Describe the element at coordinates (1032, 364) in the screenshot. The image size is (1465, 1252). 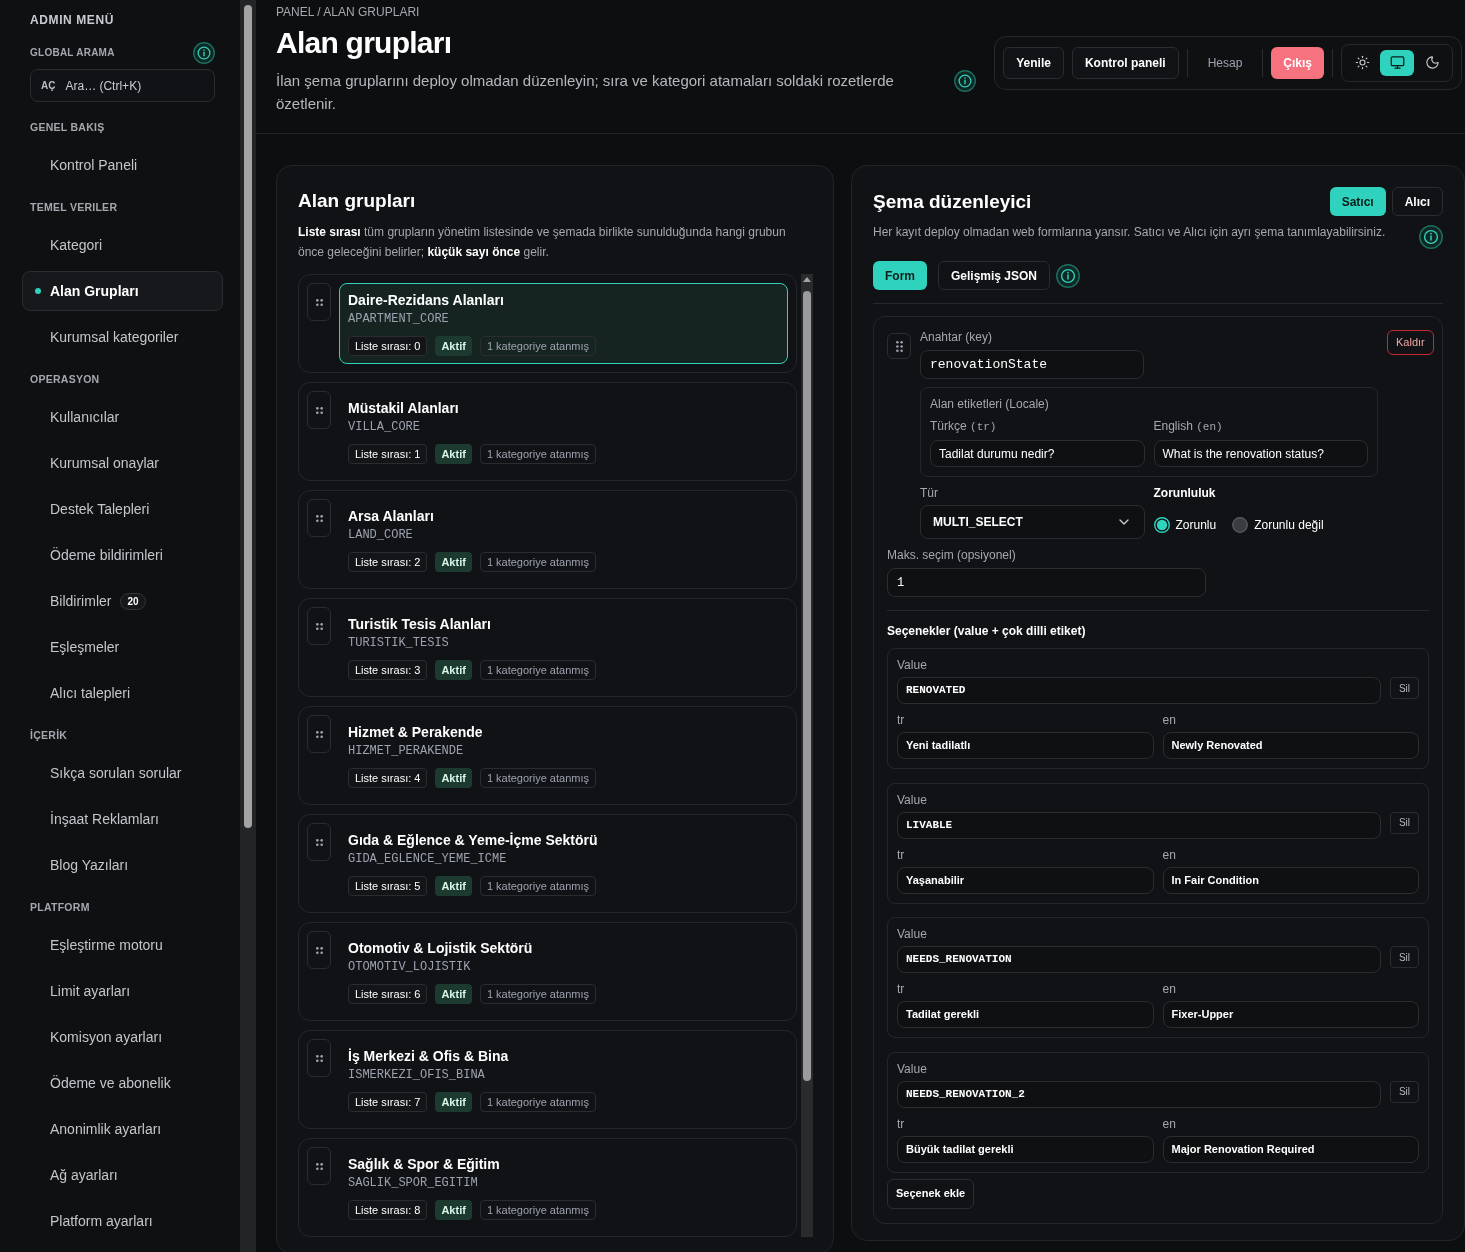
I see `key-field: renovationState` at that location.